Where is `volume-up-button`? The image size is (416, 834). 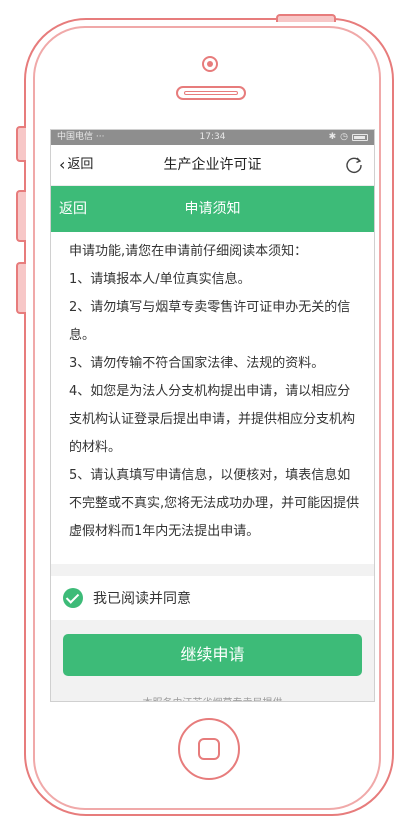
volume-up-button is located at coordinates (21, 216).